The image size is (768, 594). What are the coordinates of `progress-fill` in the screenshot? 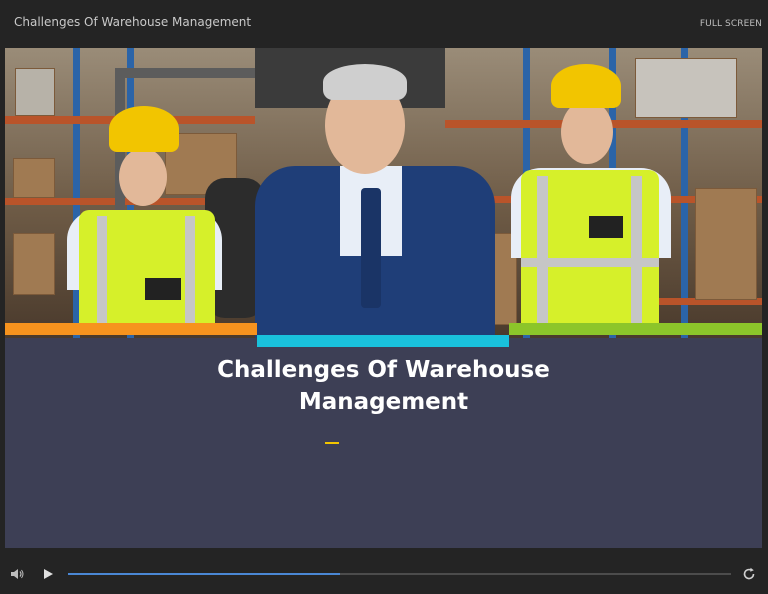 It's located at (204, 574).